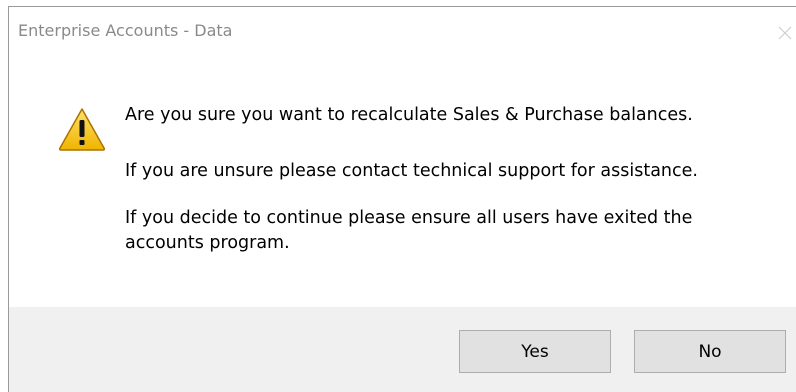  I want to click on no-button: No, so click(710, 351).